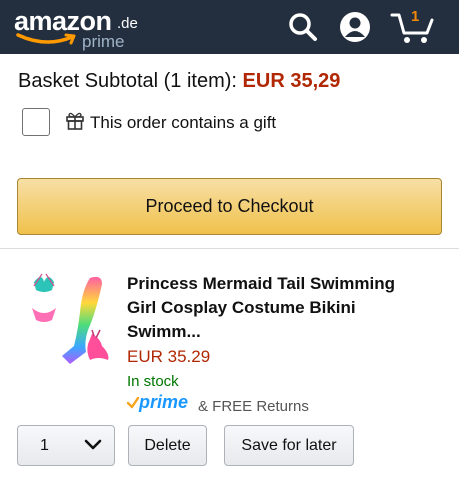  Describe the element at coordinates (229, 27) in the screenshot. I see `top-navigation-bar: amazon .de prime 1` at that location.